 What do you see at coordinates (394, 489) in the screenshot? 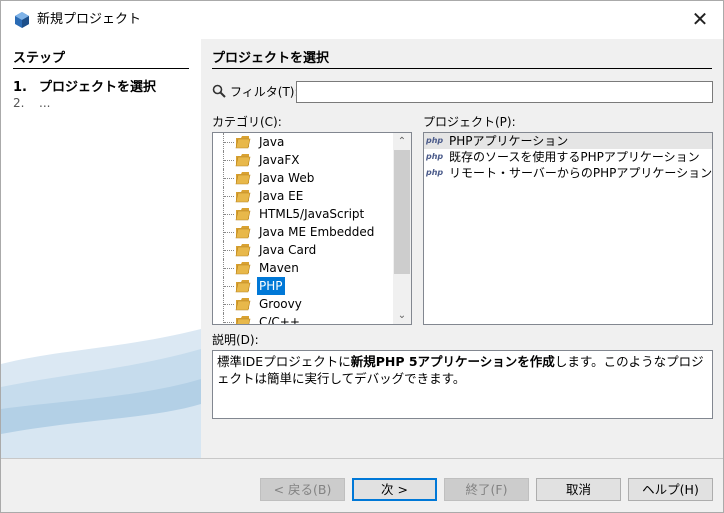
I see `next-button: 次 >` at bounding box center [394, 489].